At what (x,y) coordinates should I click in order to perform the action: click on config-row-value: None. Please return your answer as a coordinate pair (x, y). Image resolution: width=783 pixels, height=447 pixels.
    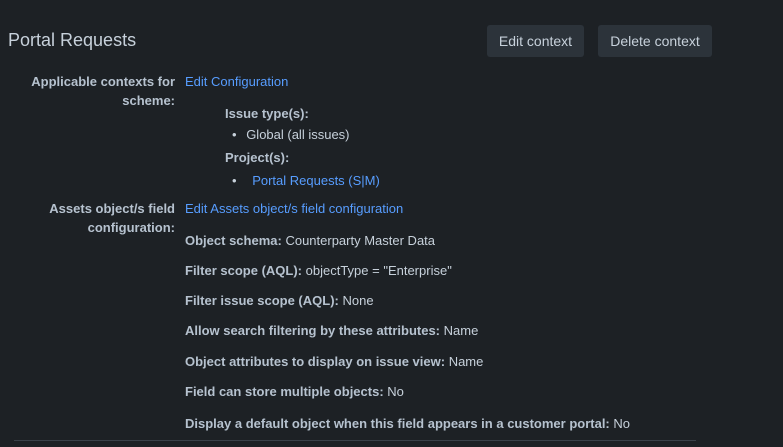
    Looking at the image, I should click on (358, 300).